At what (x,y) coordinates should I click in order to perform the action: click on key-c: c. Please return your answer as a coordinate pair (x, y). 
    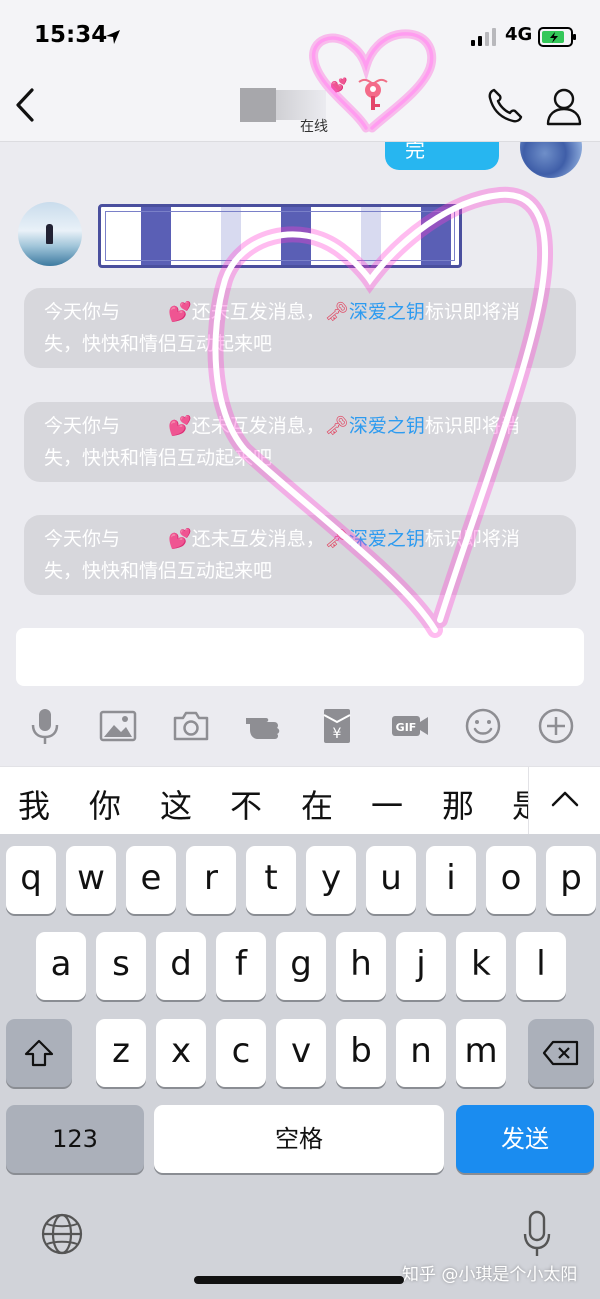
    Looking at the image, I should click on (241, 1053).